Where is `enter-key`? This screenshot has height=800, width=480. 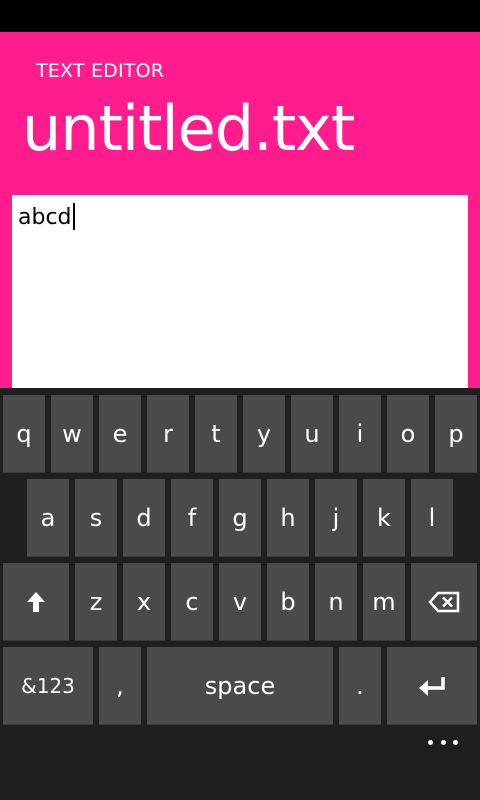 enter-key is located at coordinates (432, 686).